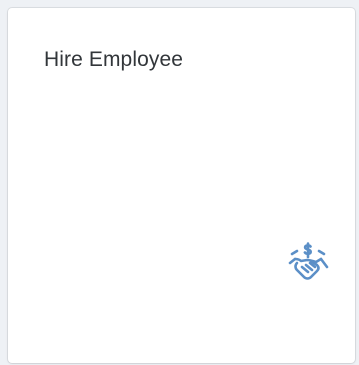 The width and height of the screenshot is (359, 365). I want to click on handshake-money-icon, so click(307, 264).